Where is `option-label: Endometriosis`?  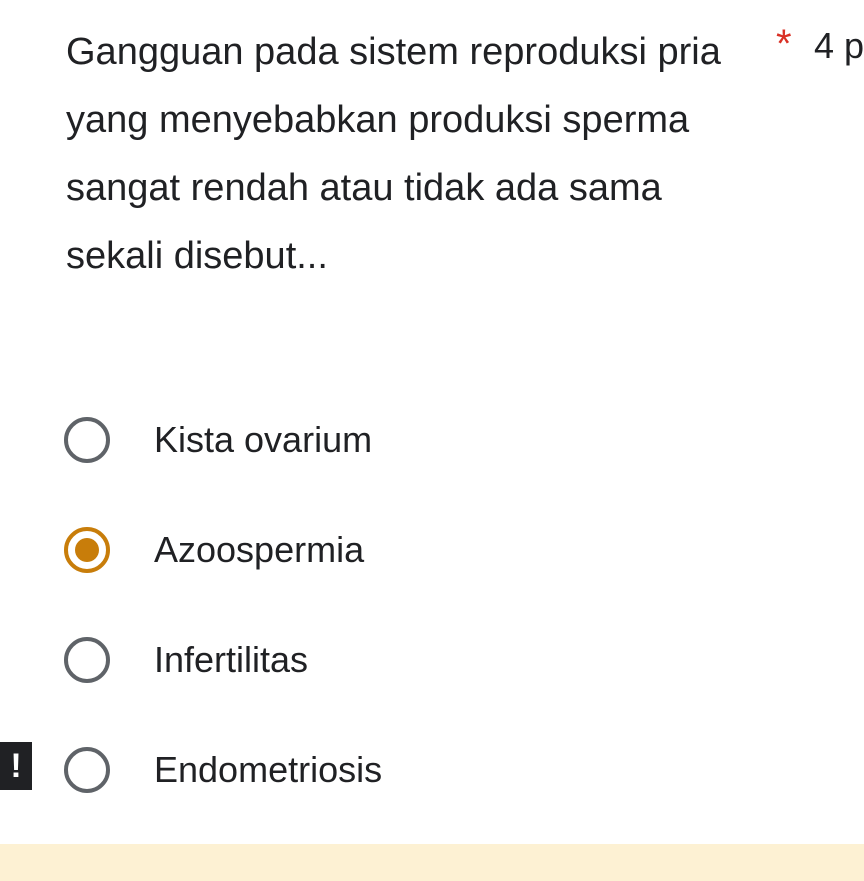 option-label: Endometriosis is located at coordinates (268, 769).